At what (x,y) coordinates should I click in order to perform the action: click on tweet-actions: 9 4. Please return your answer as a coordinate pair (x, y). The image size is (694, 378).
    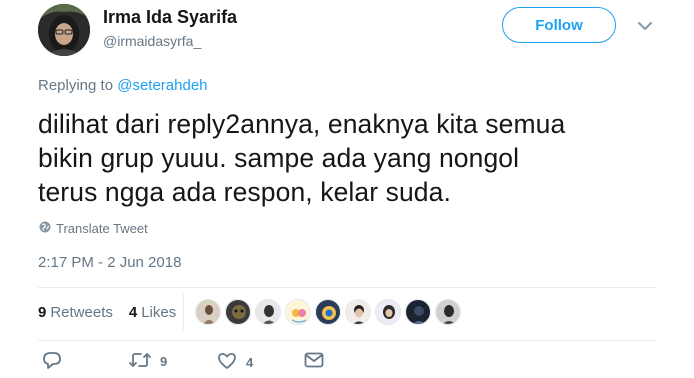
    Looking at the image, I should click on (348, 363).